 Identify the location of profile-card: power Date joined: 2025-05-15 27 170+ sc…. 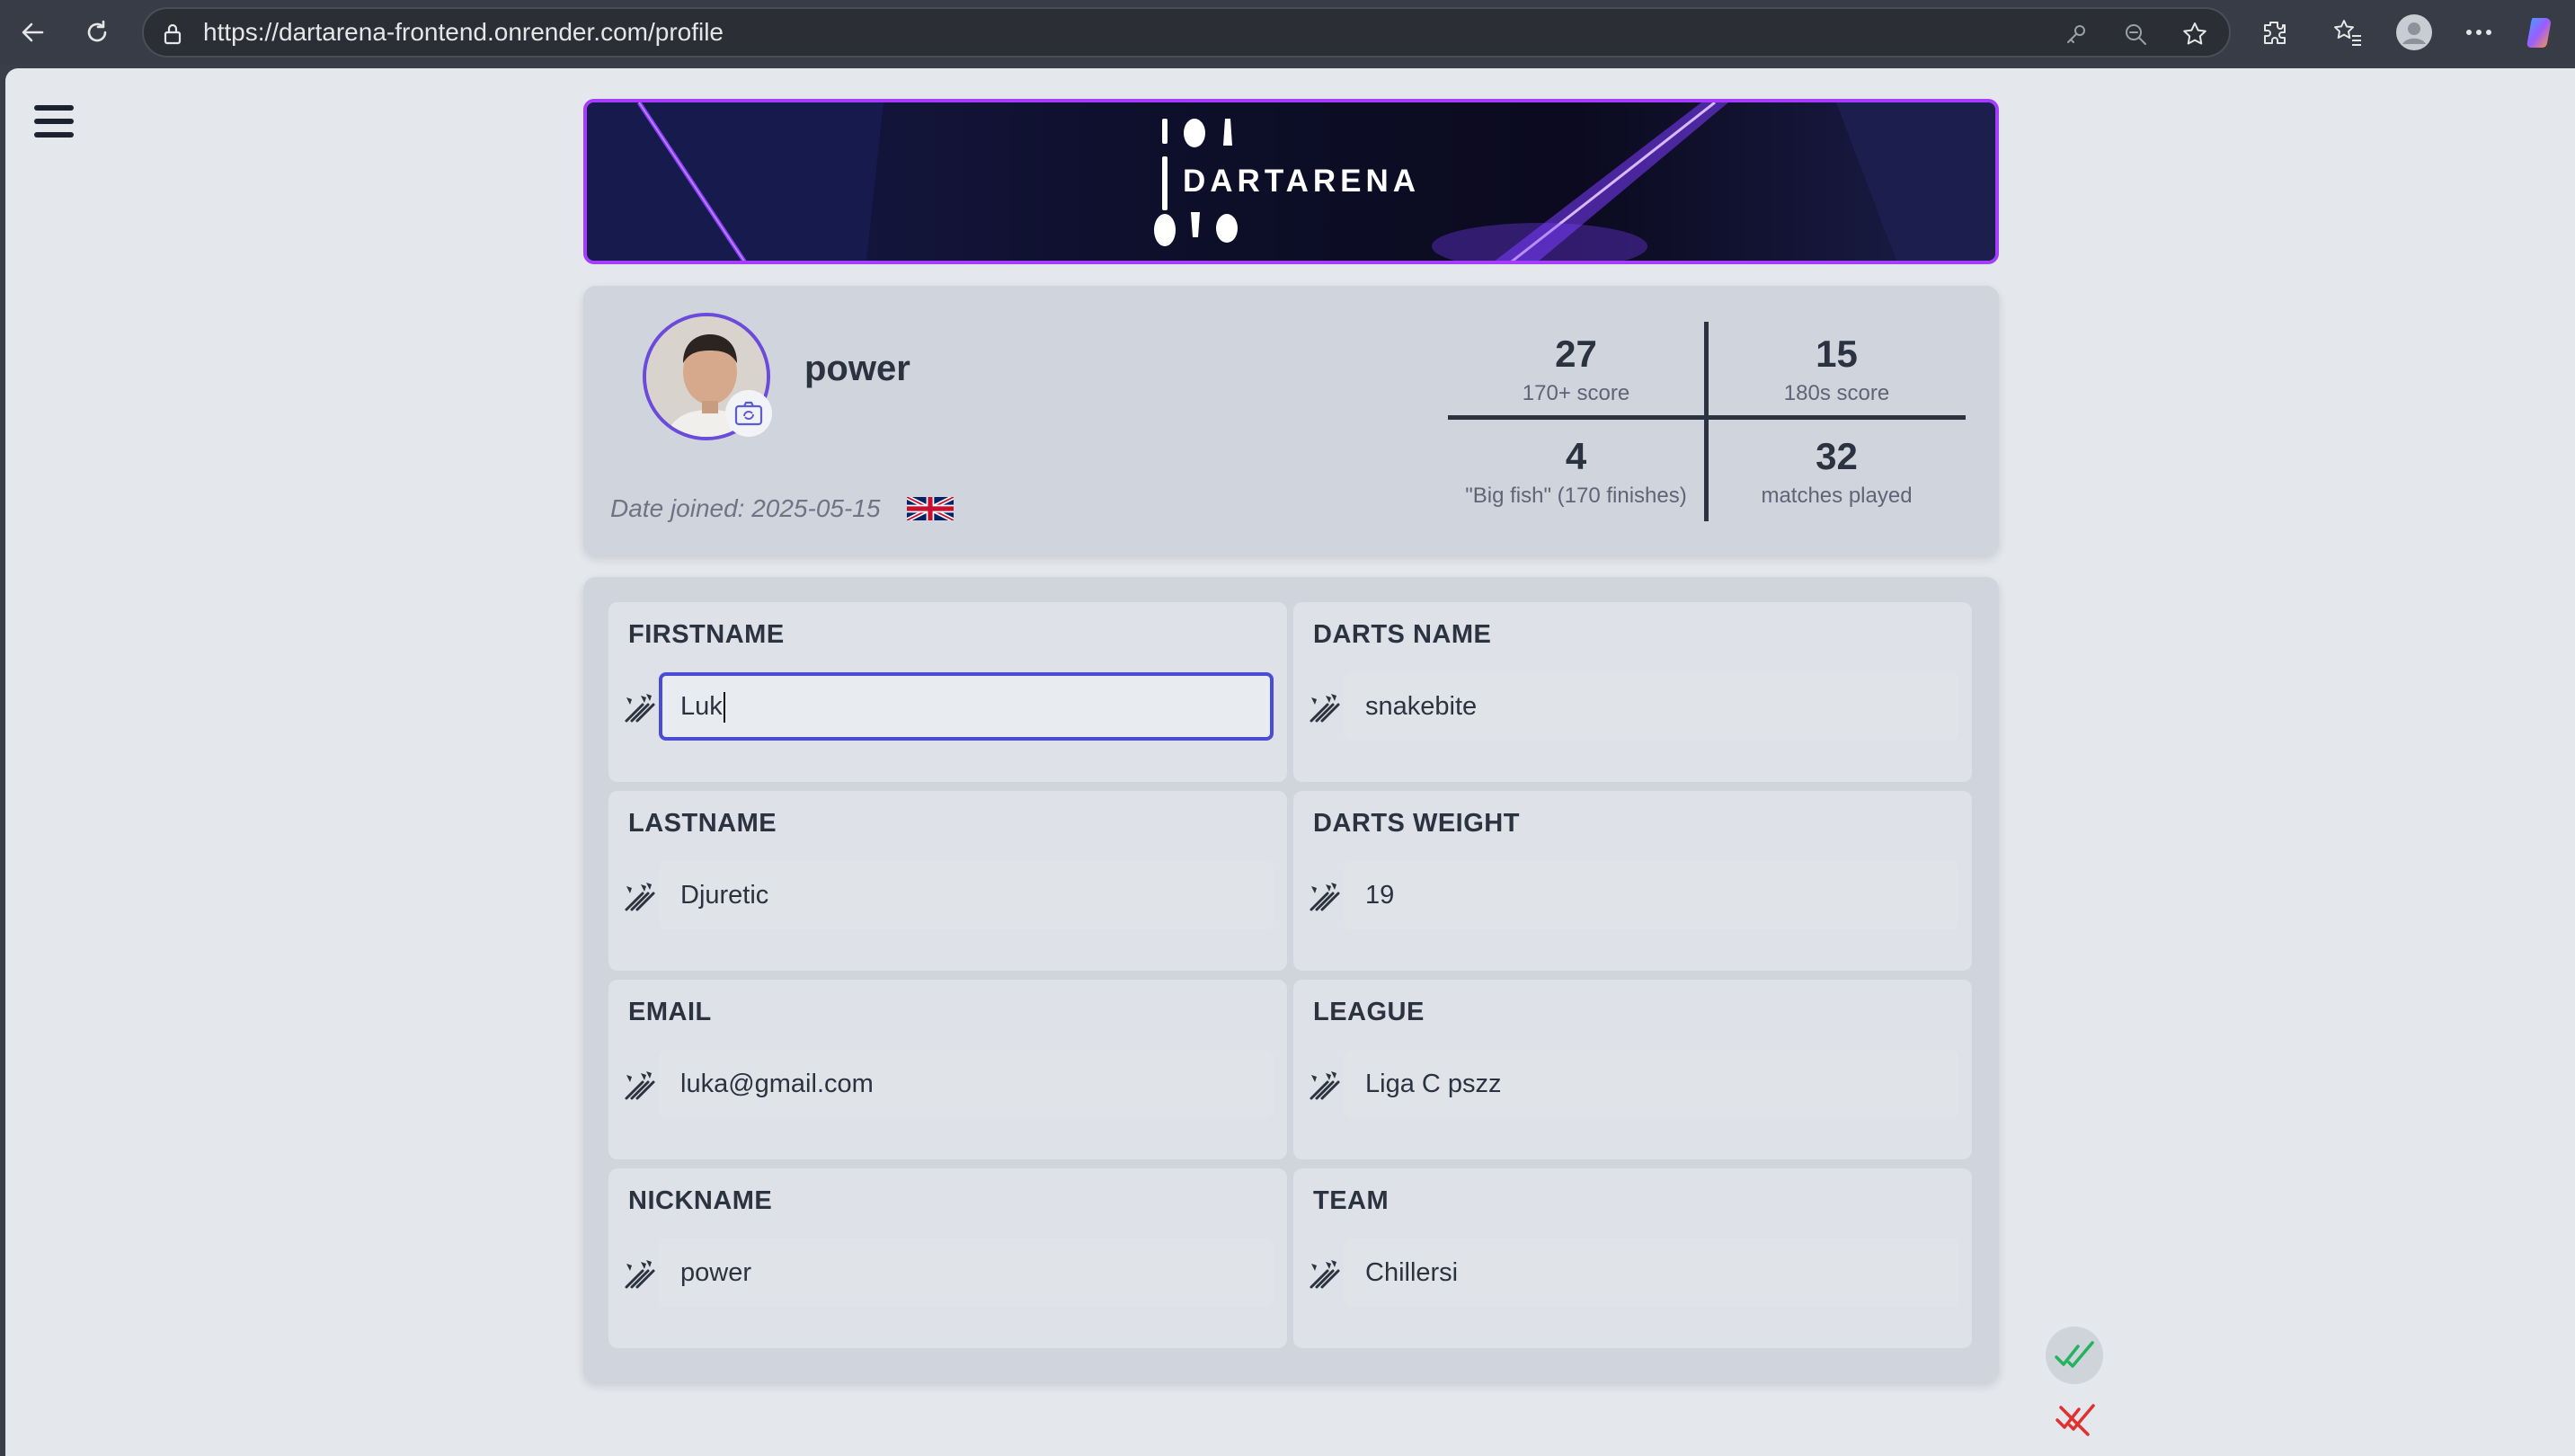
(1291, 421).